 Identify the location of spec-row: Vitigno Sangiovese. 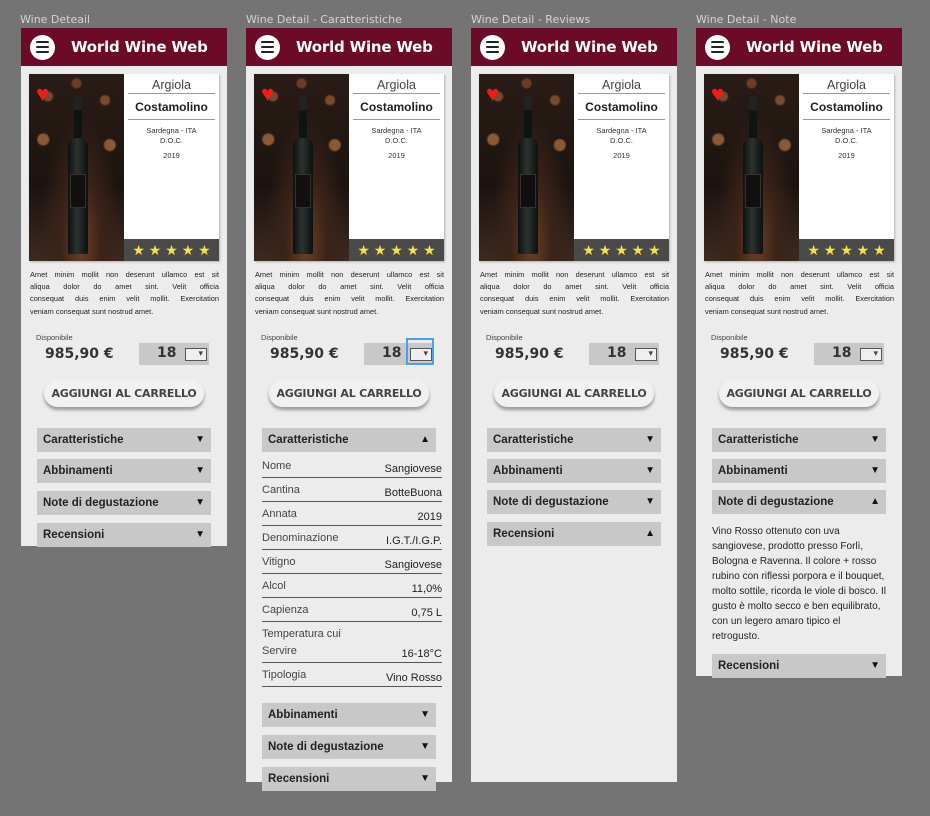
(352, 564).